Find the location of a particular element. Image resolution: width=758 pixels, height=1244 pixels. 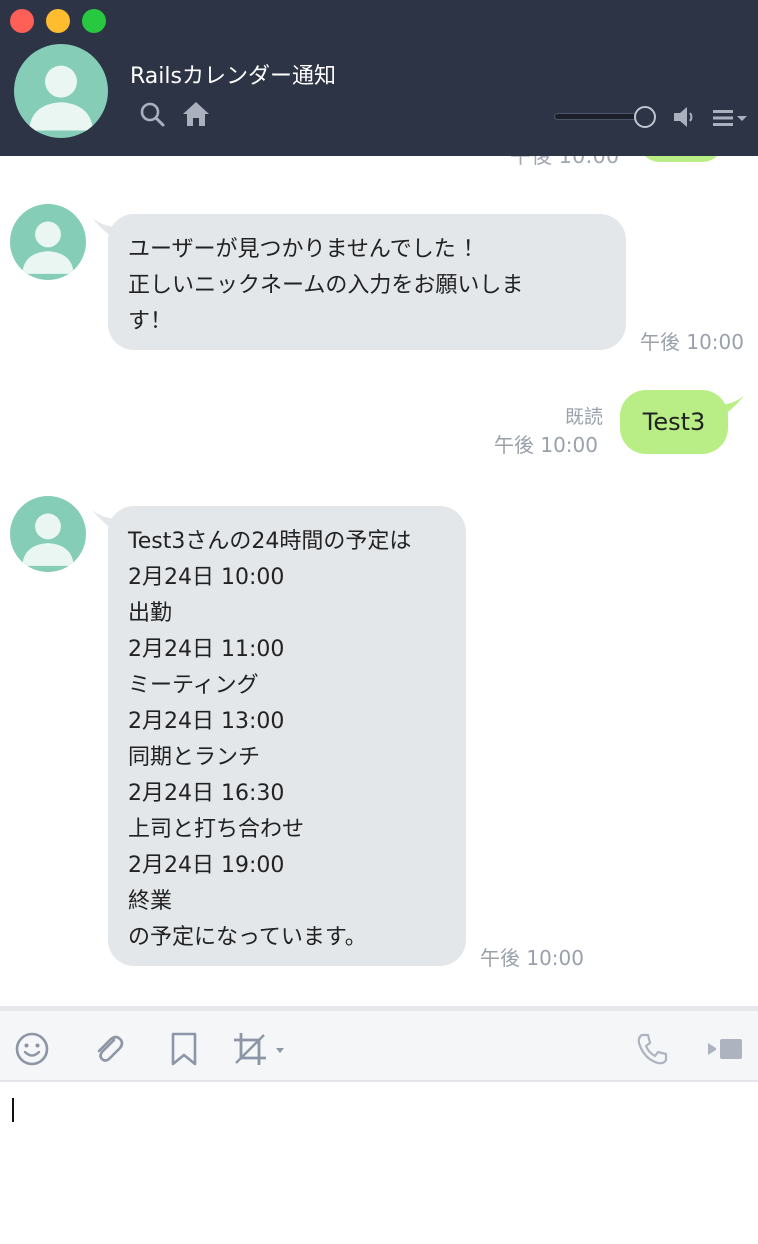

message-line: 2月24日 11:00 is located at coordinates (206, 649).